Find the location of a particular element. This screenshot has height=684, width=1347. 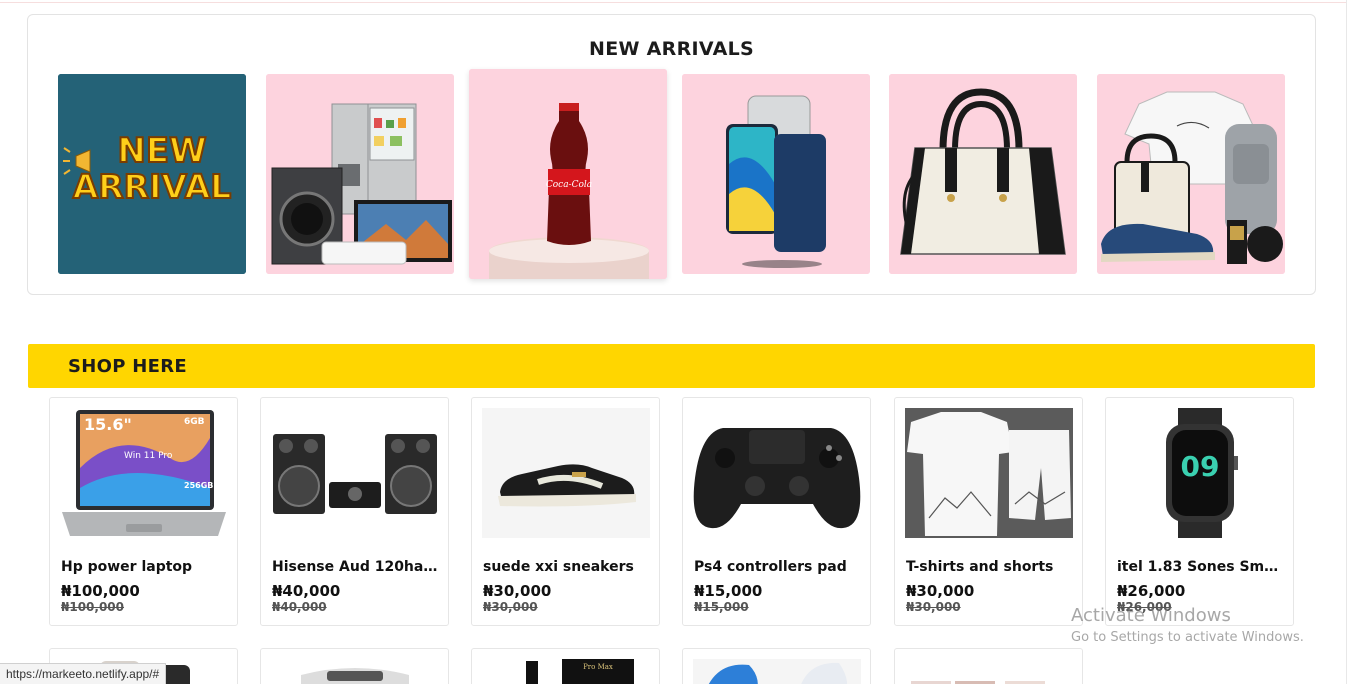

new-arrival-banner-tile: NEW ARRIVAL is located at coordinates (152, 174).